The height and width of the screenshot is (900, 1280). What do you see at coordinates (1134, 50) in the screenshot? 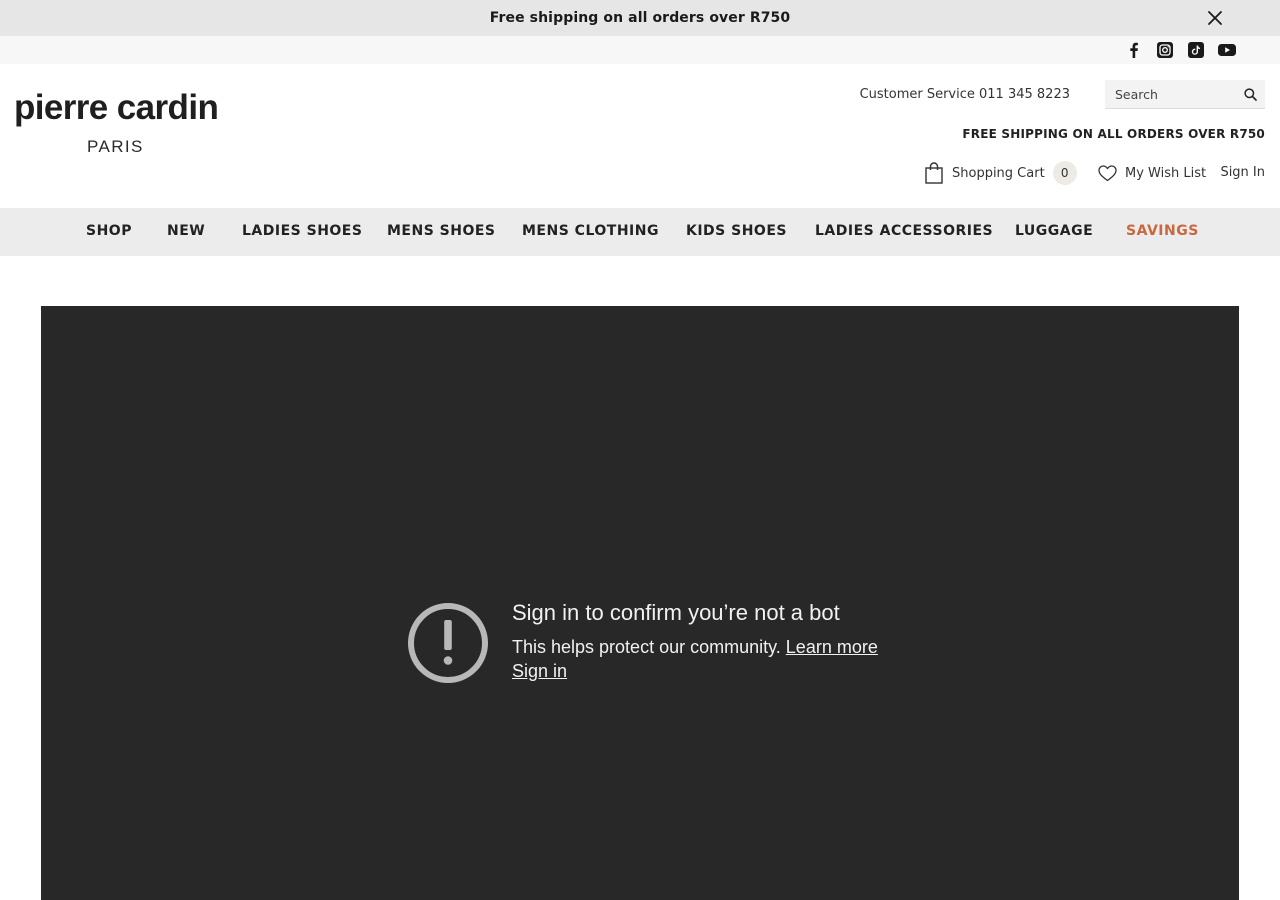
I see `facebook-icon` at bounding box center [1134, 50].